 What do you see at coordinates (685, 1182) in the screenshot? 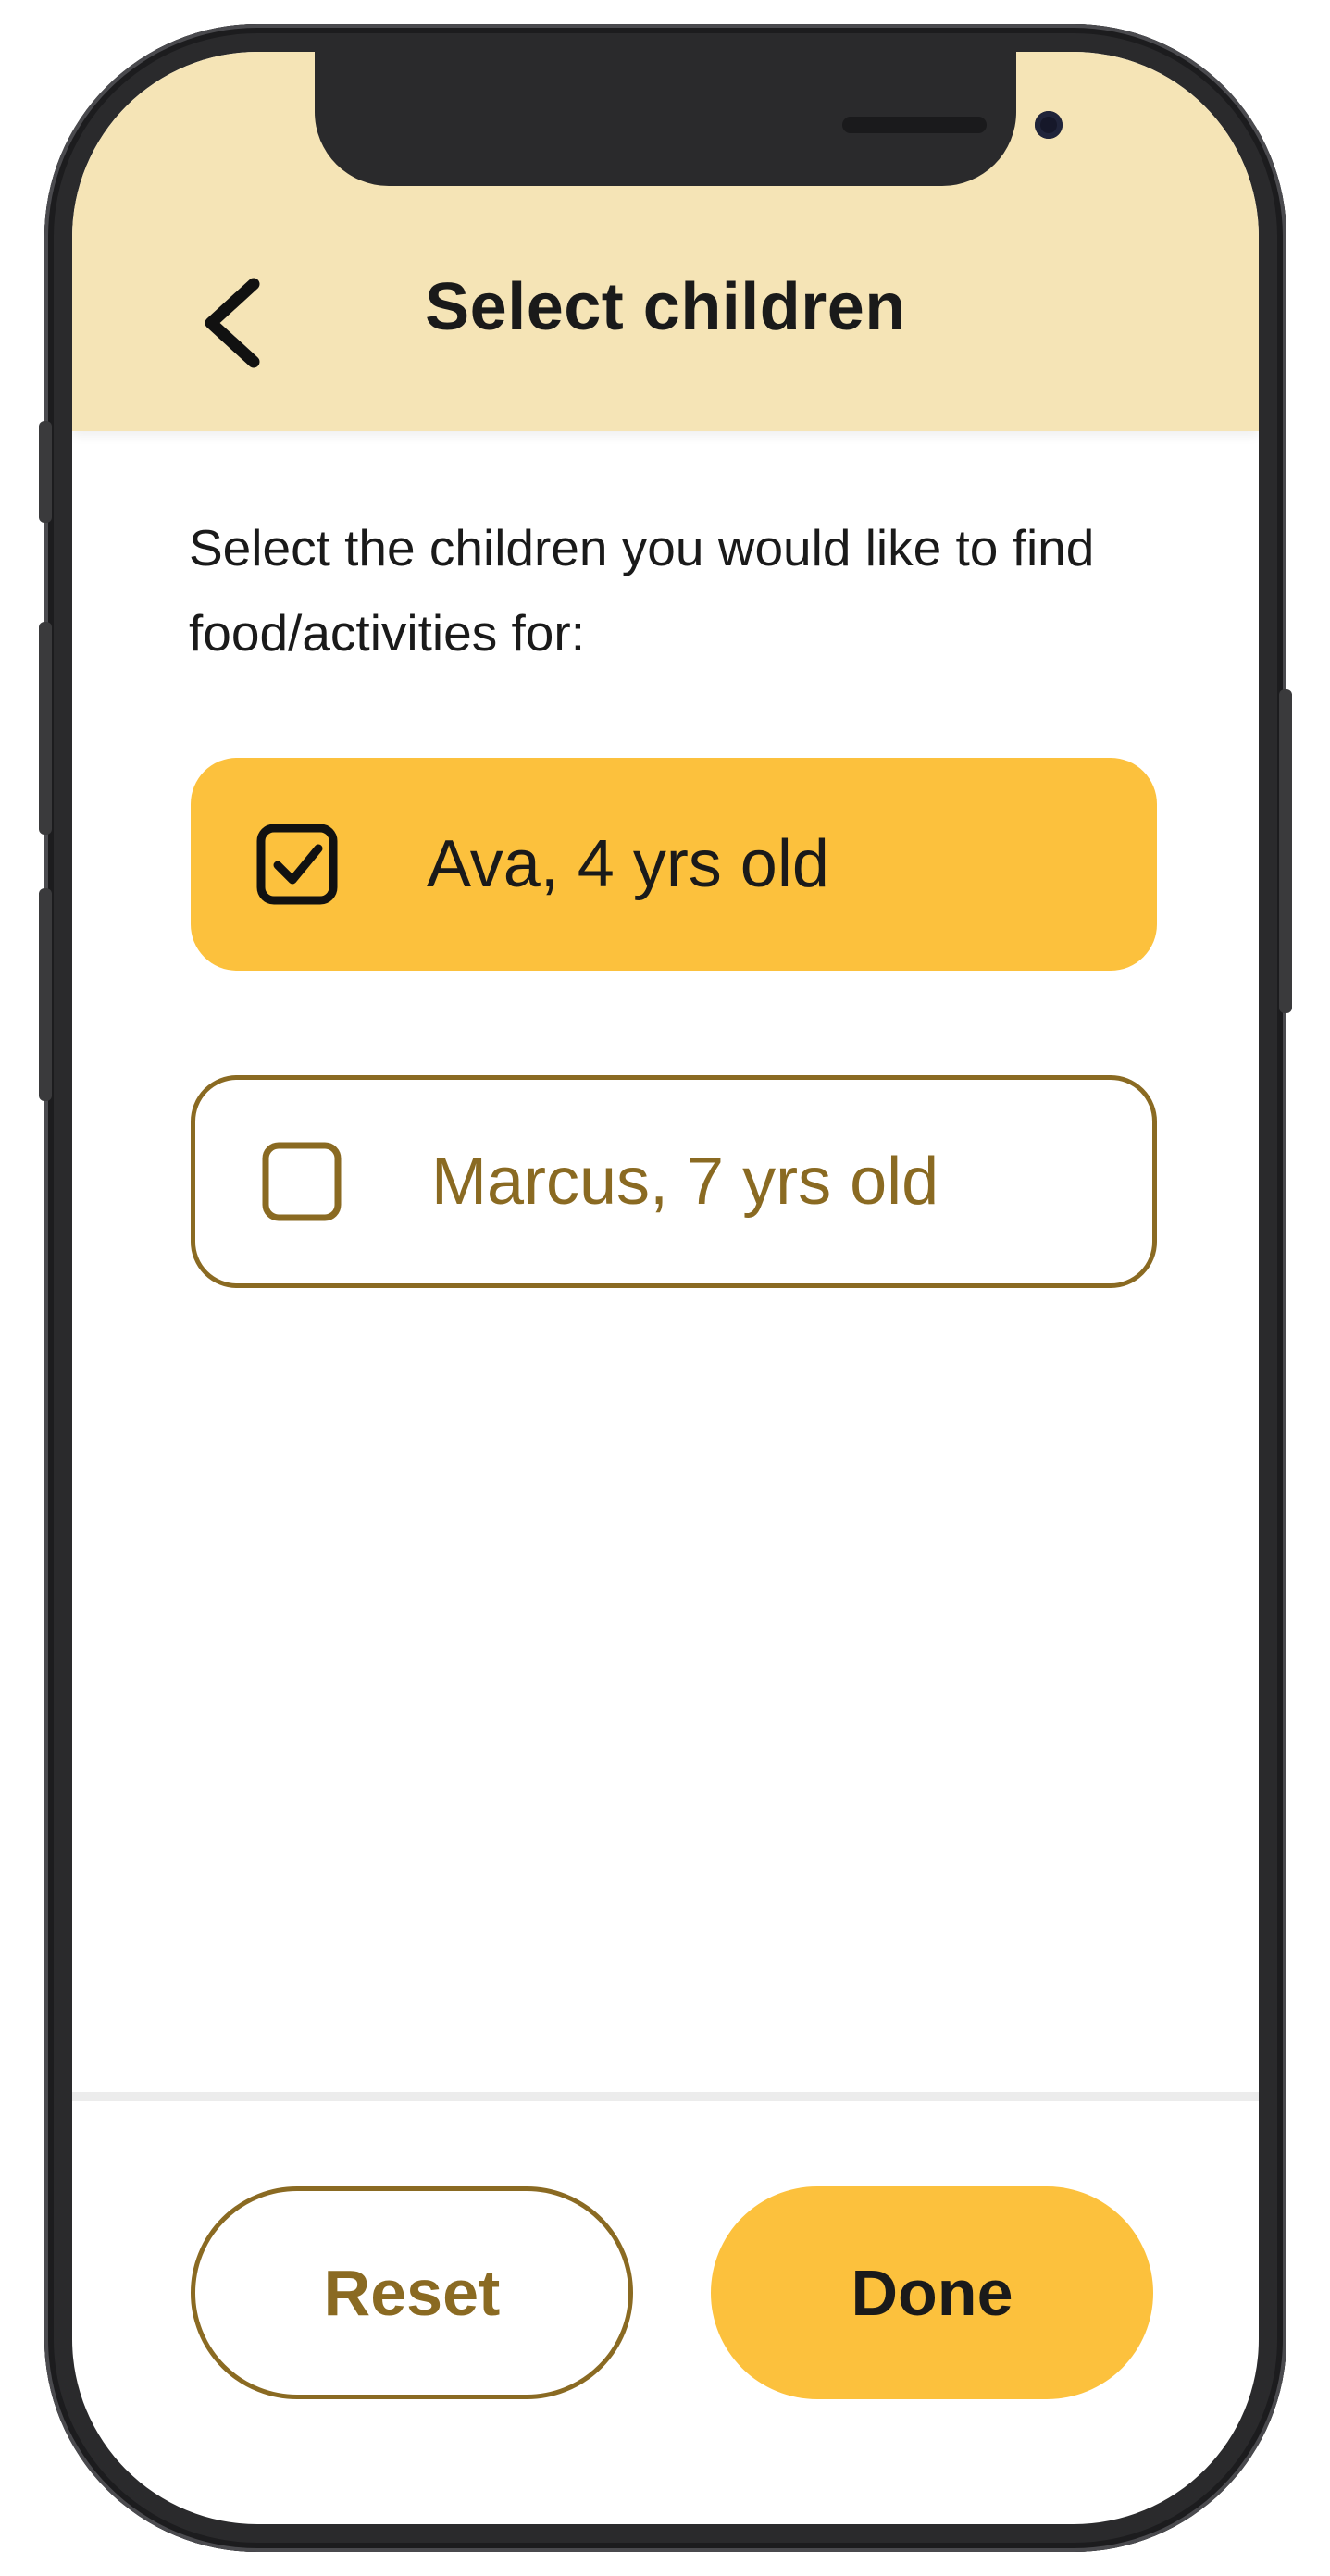
I see `child-label: Marcus, 7 yrs old` at bounding box center [685, 1182].